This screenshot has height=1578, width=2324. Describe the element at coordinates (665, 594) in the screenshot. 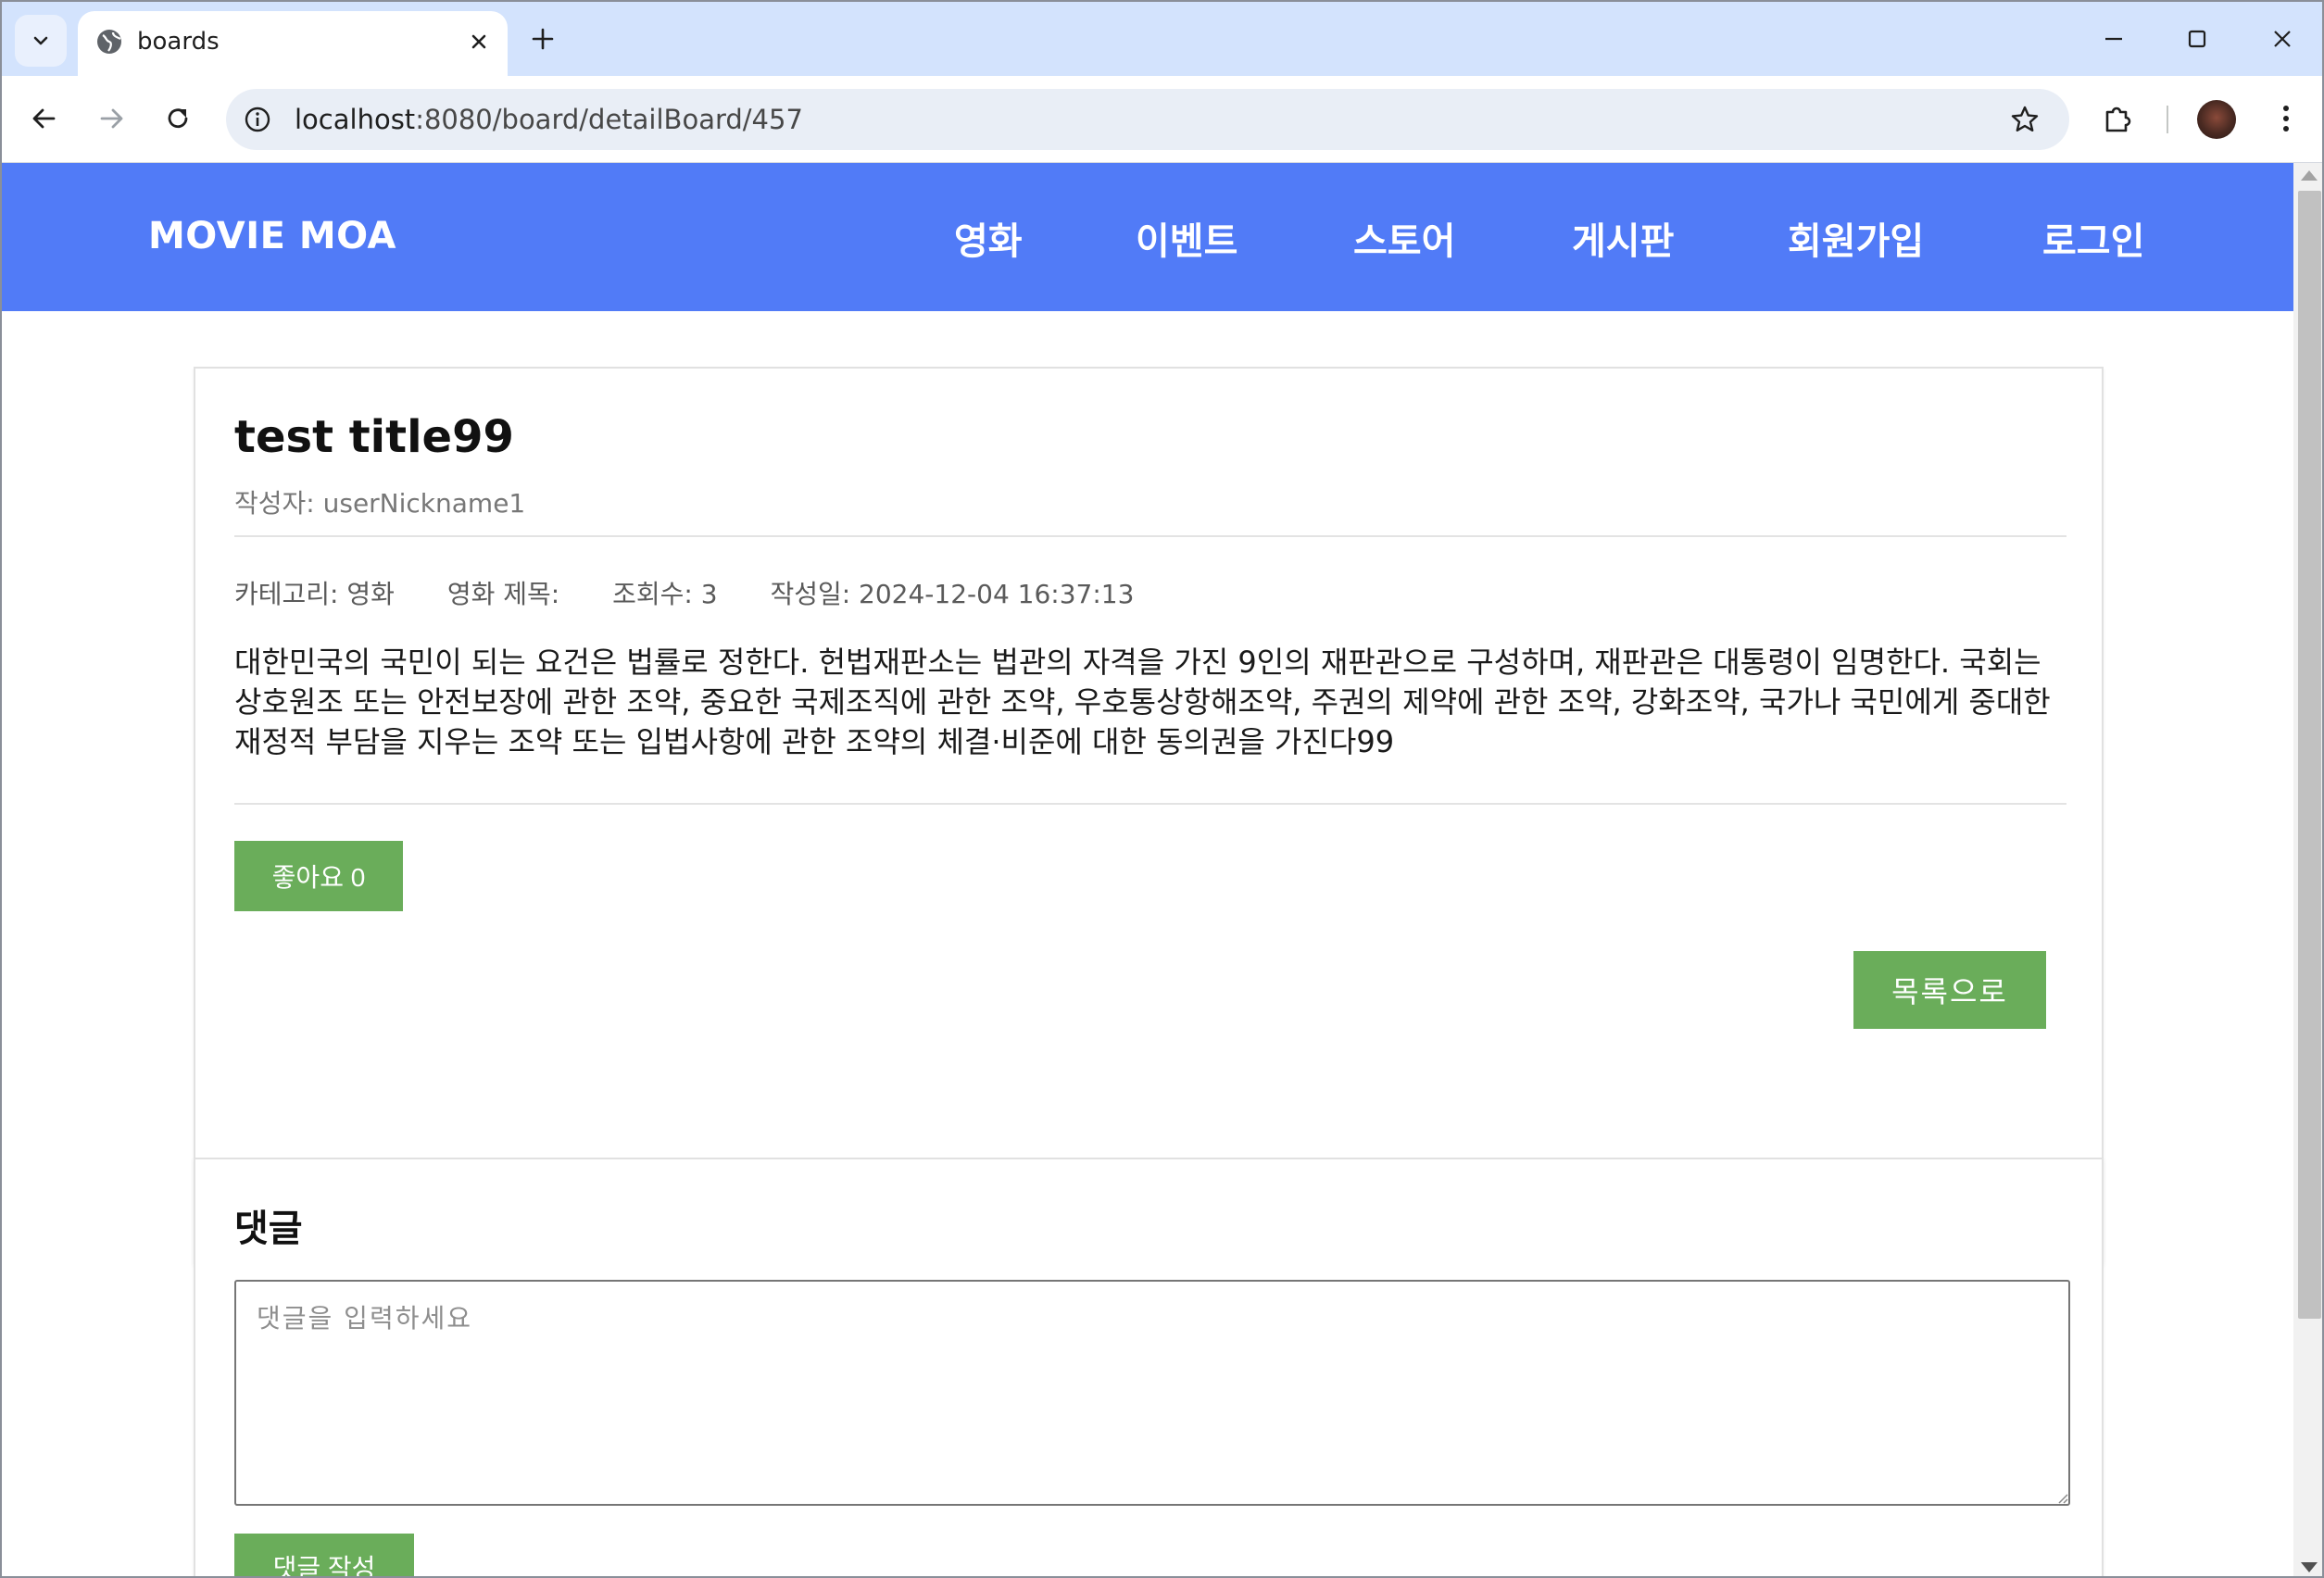

I see `post-views: 조회수: 3` at that location.